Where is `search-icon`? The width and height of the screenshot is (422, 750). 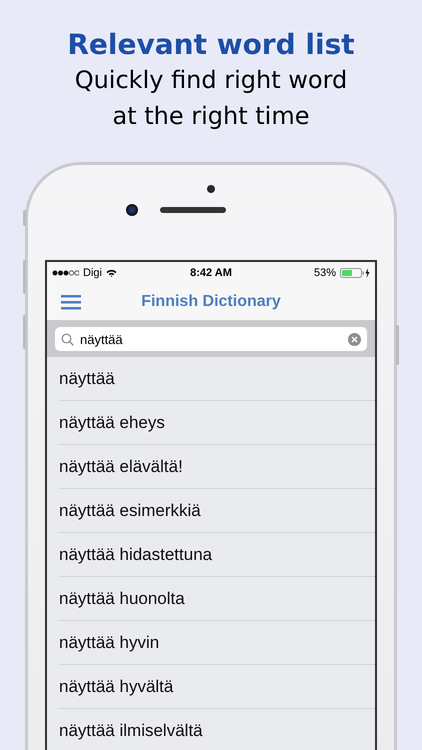 search-icon is located at coordinates (67, 339).